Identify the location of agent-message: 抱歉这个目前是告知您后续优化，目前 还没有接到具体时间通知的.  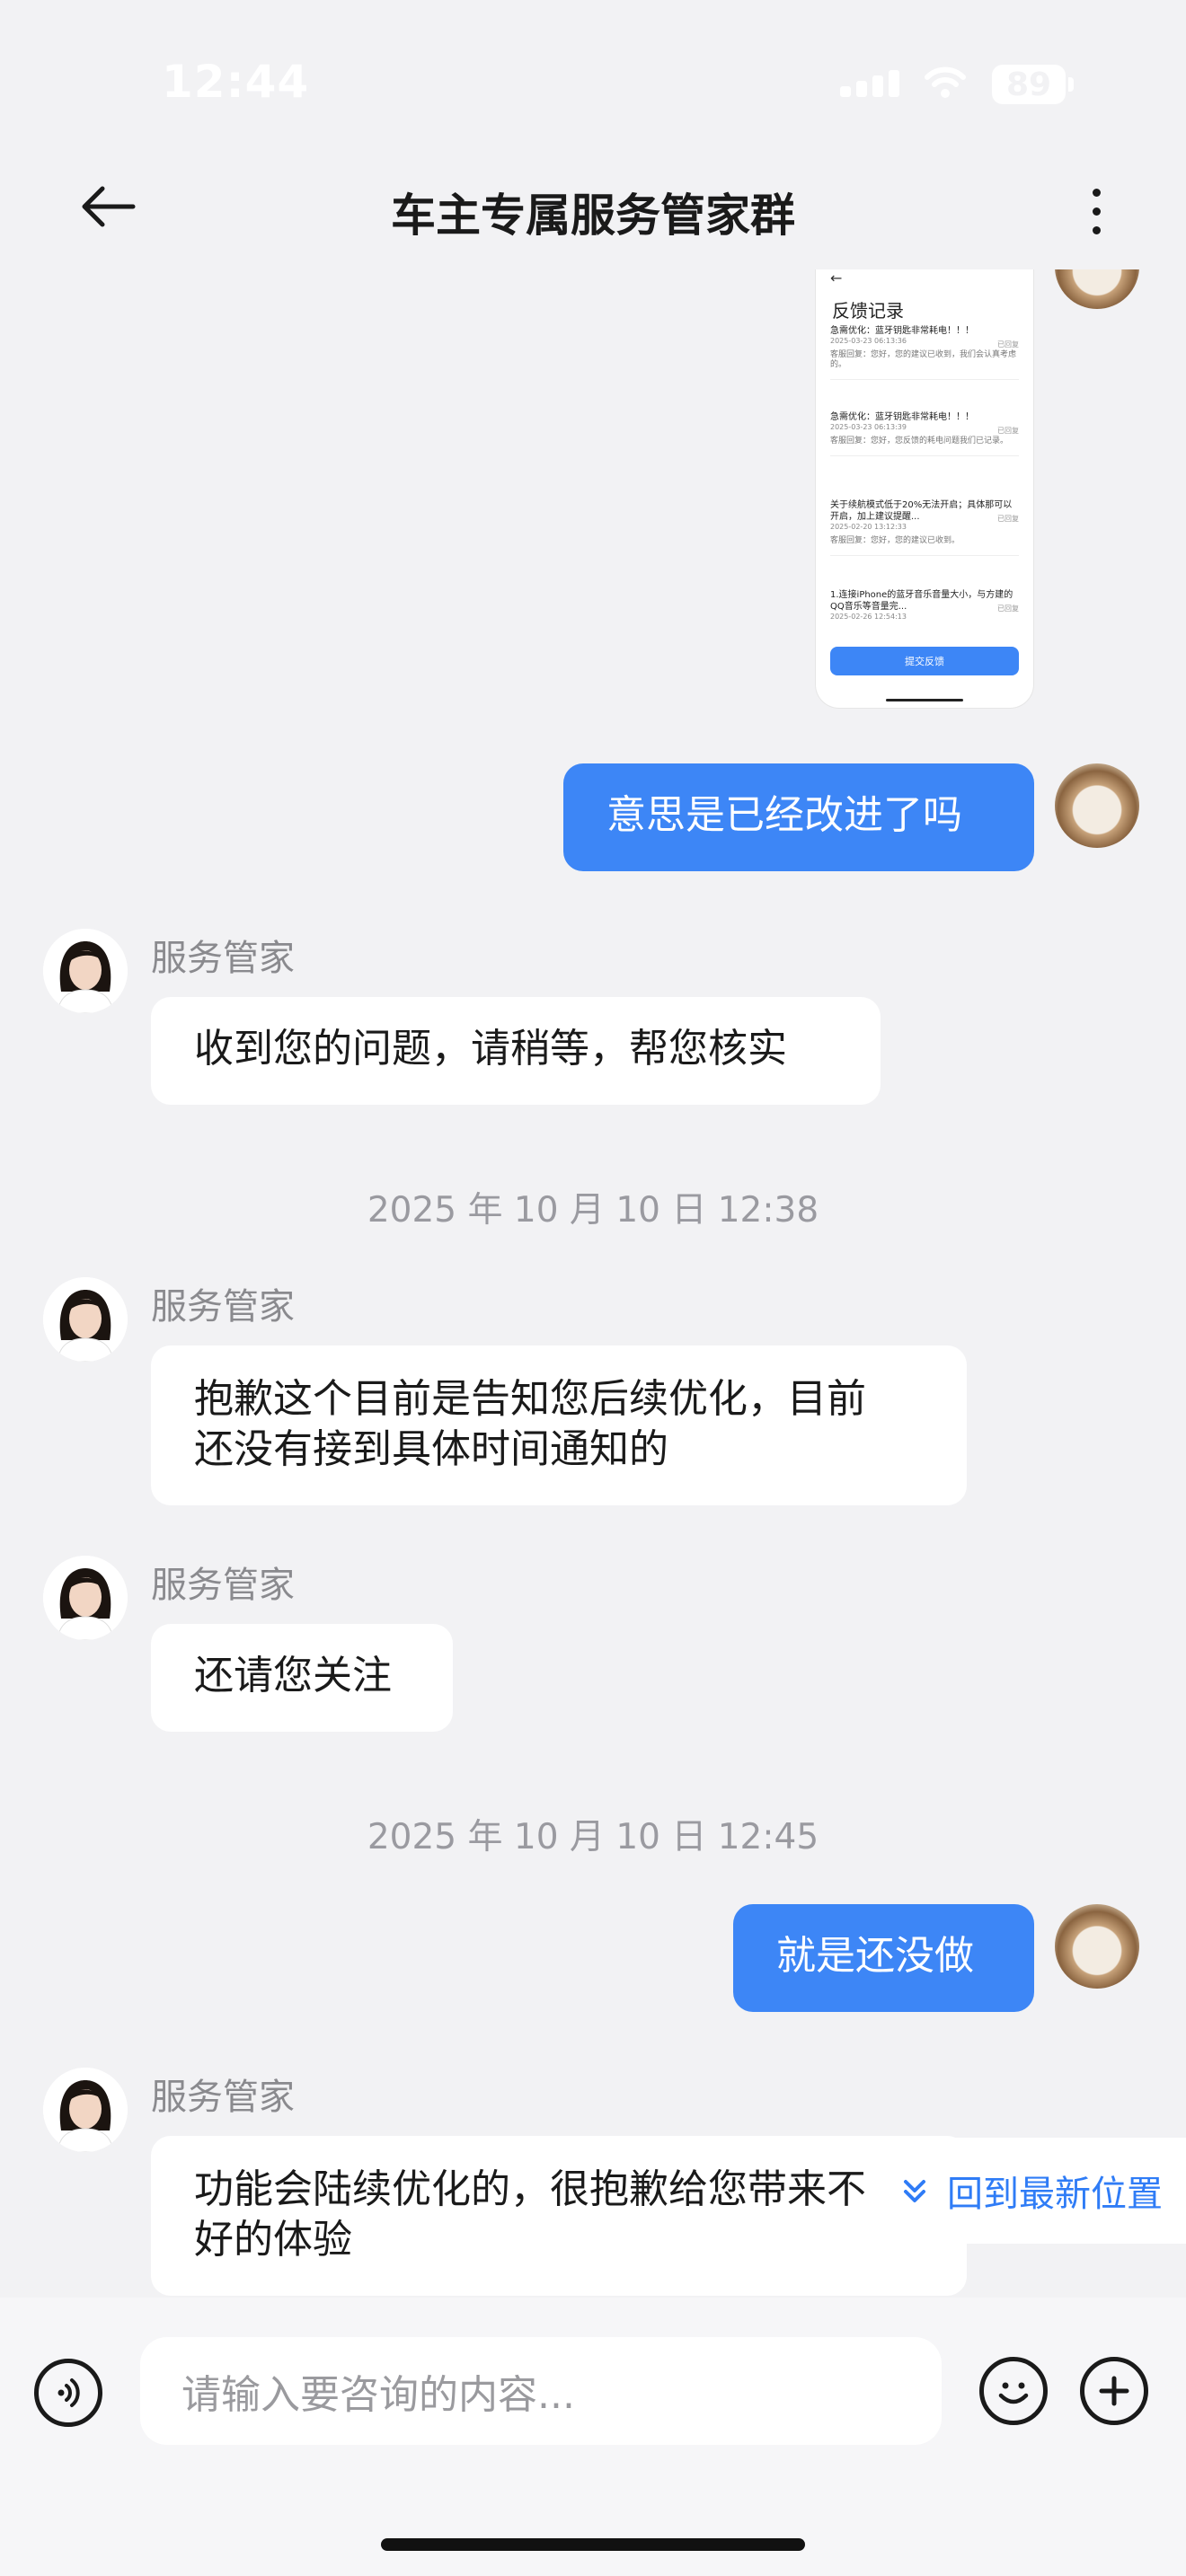
(559, 1425).